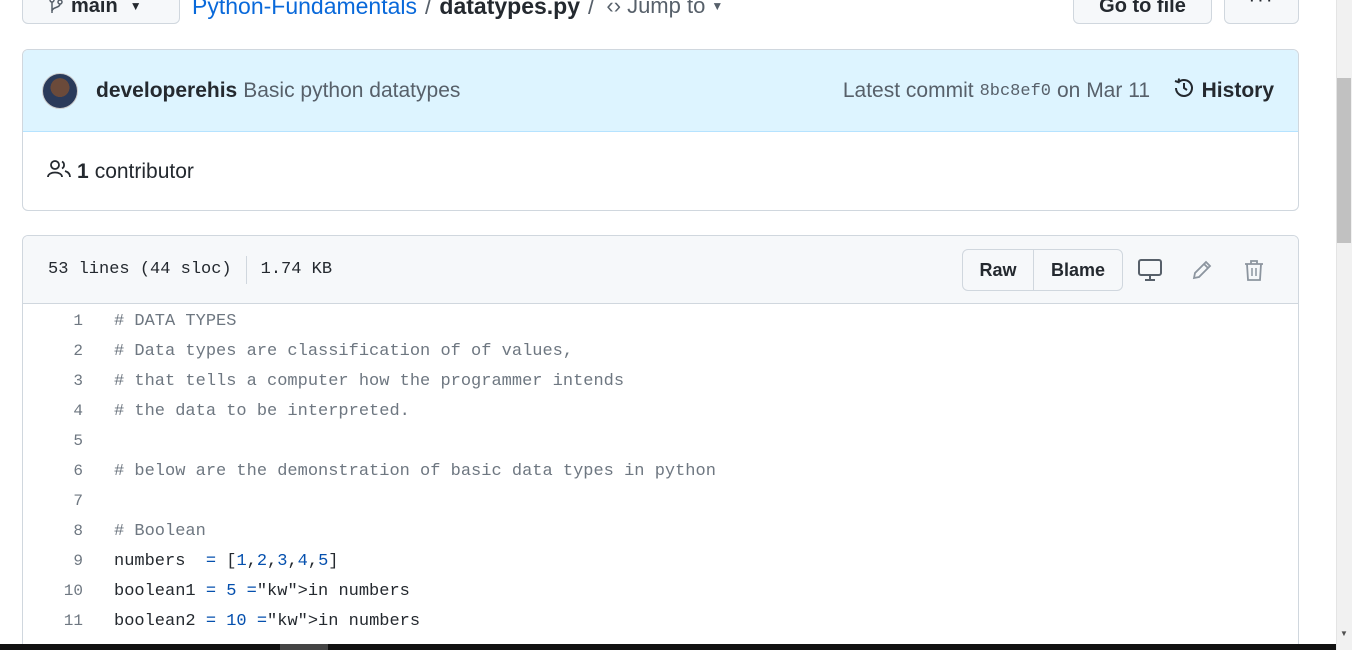 The height and width of the screenshot is (650, 1352). I want to click on history-link: History, so click(1223, 91).